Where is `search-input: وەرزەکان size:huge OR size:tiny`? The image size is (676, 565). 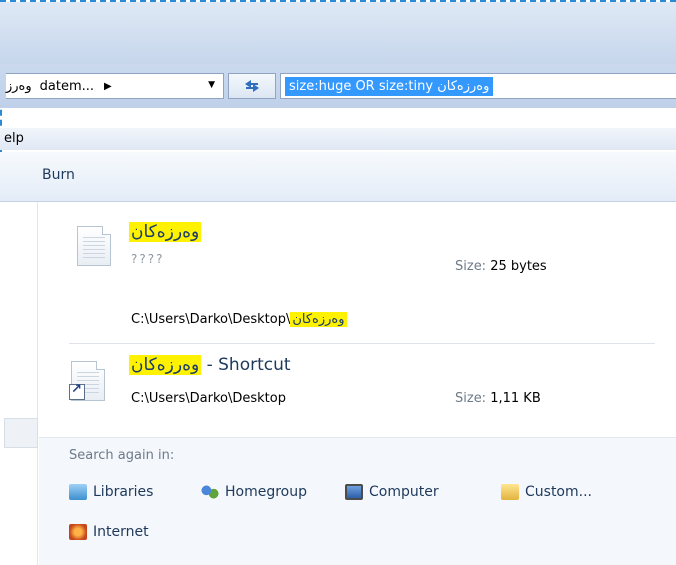
search-input: وەرزەکان size:huge OR size:tiny is located at coordinates (478, 86).